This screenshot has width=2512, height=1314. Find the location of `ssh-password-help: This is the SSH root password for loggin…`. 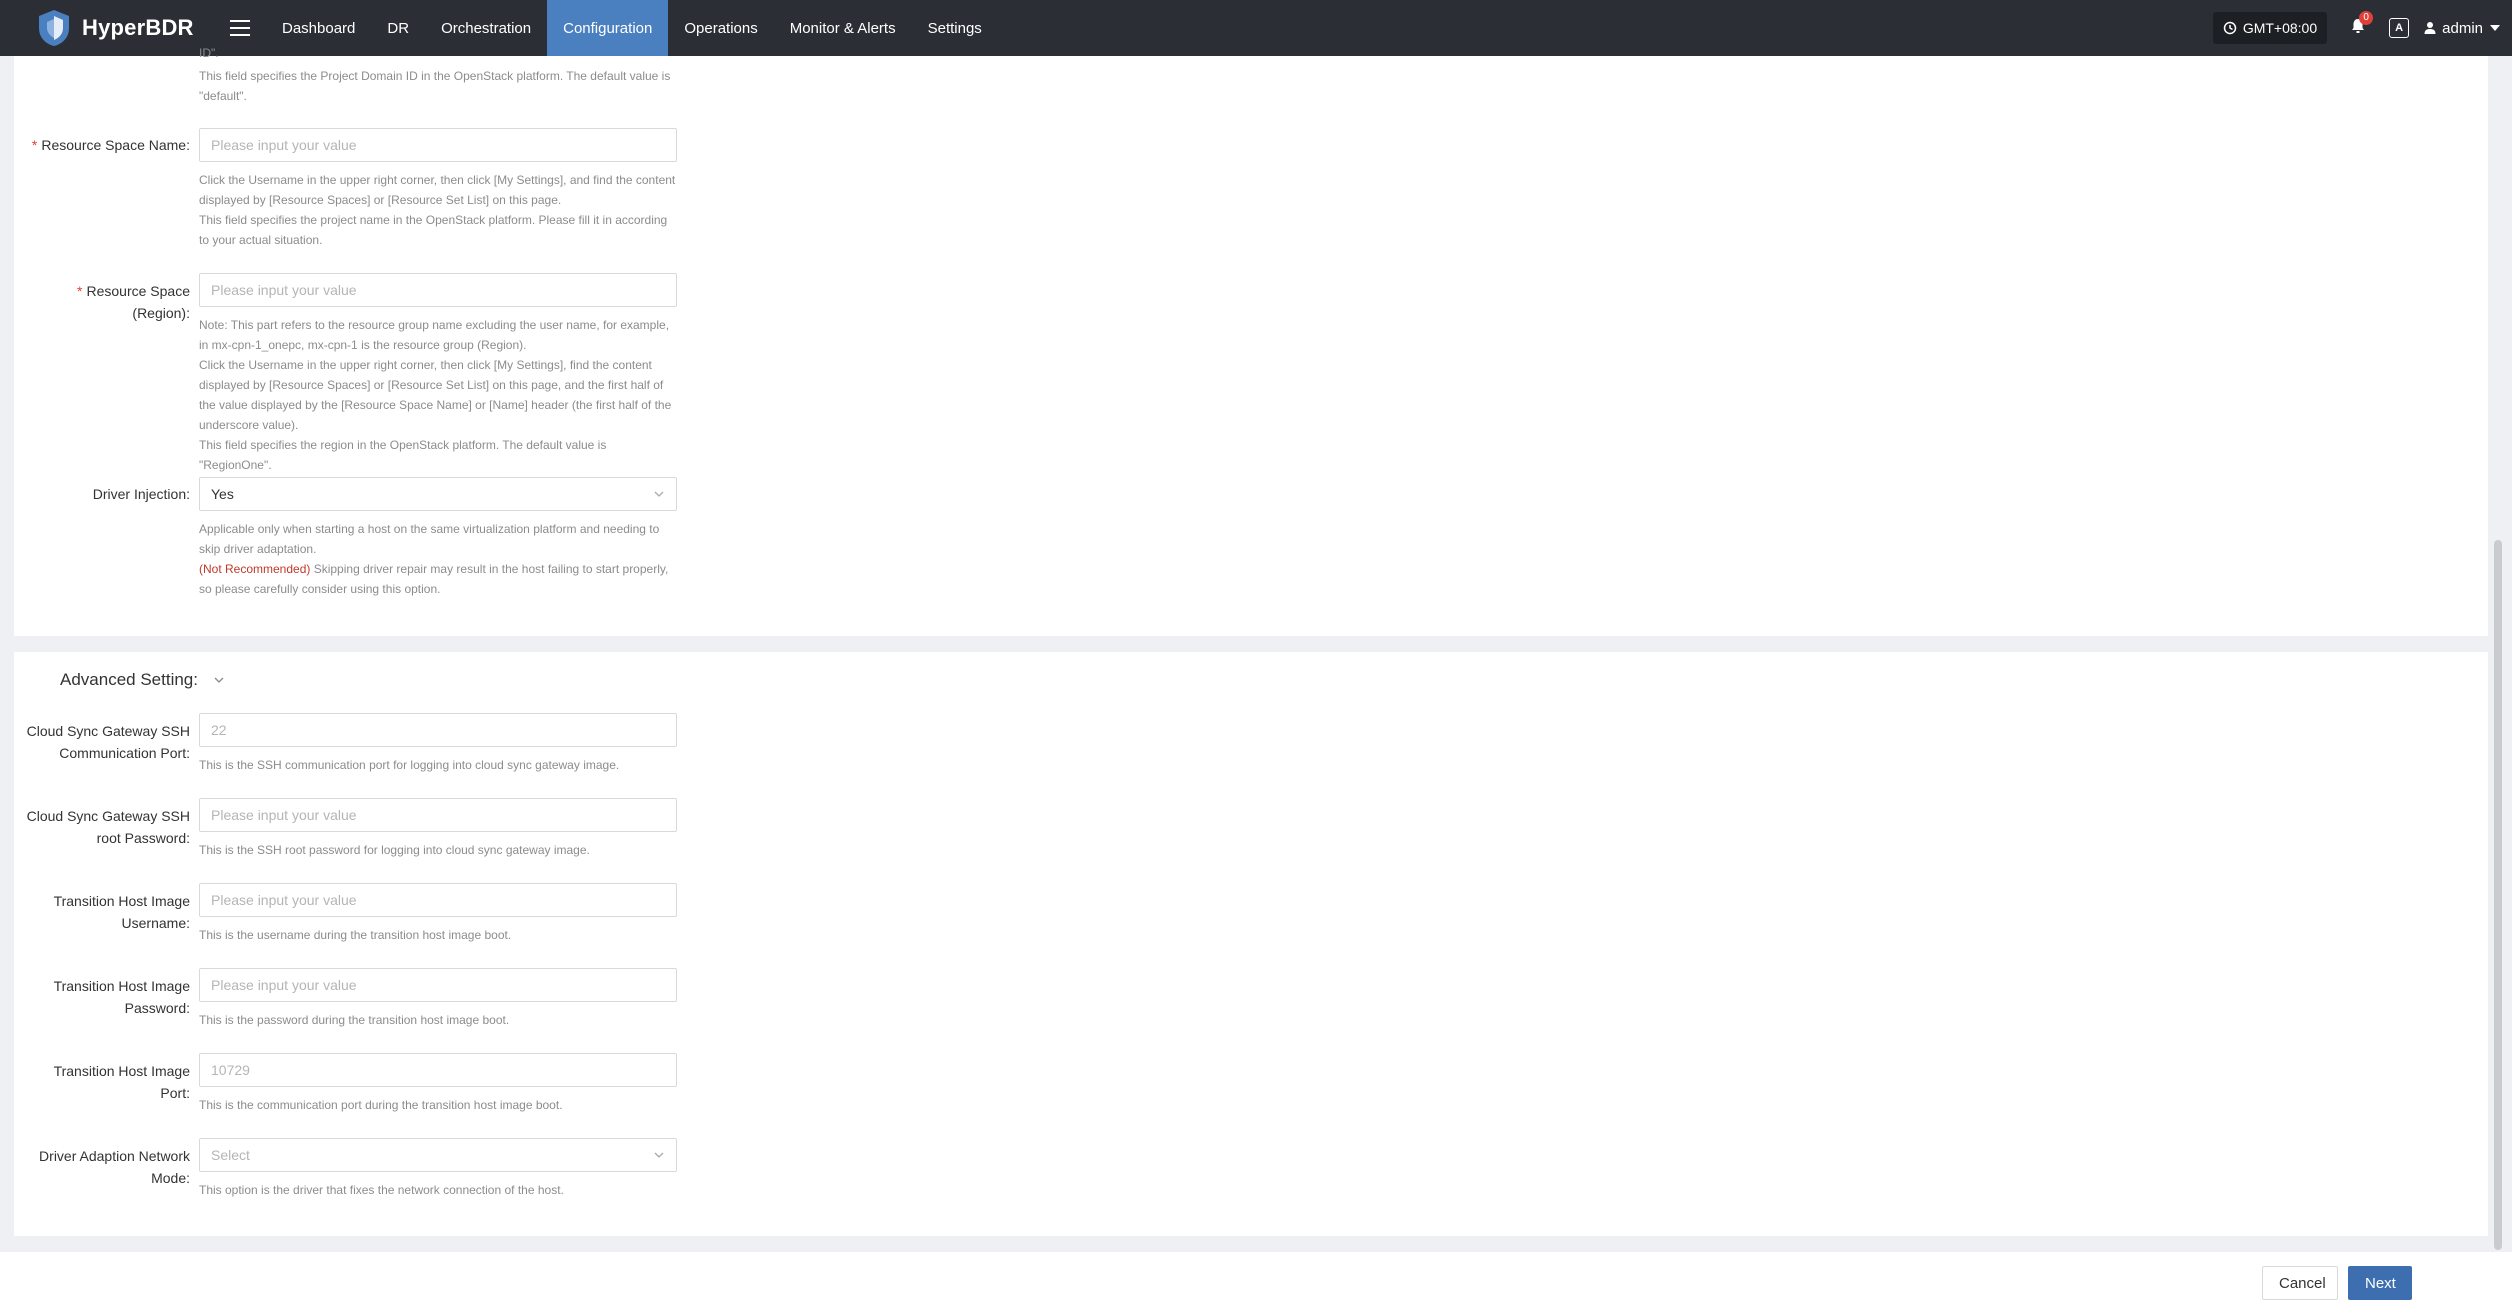

ssh-password-help: This is the SSH root password for loggin… is located at coordinates (394, 850).